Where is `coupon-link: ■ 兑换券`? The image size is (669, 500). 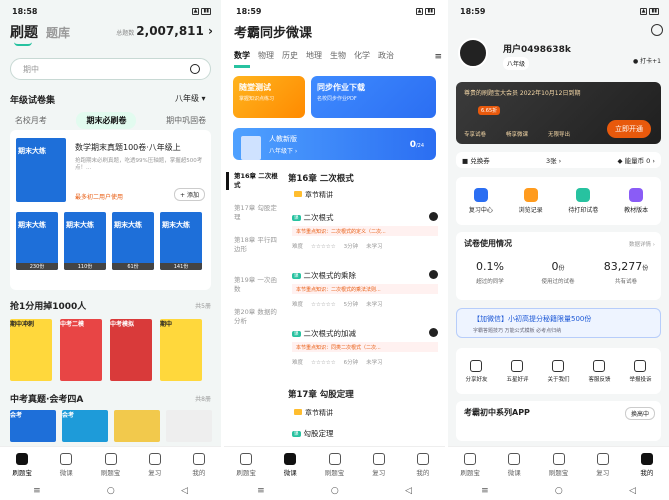 coupon-link: ■ 兑换券 is located at coordinates (476, 160).